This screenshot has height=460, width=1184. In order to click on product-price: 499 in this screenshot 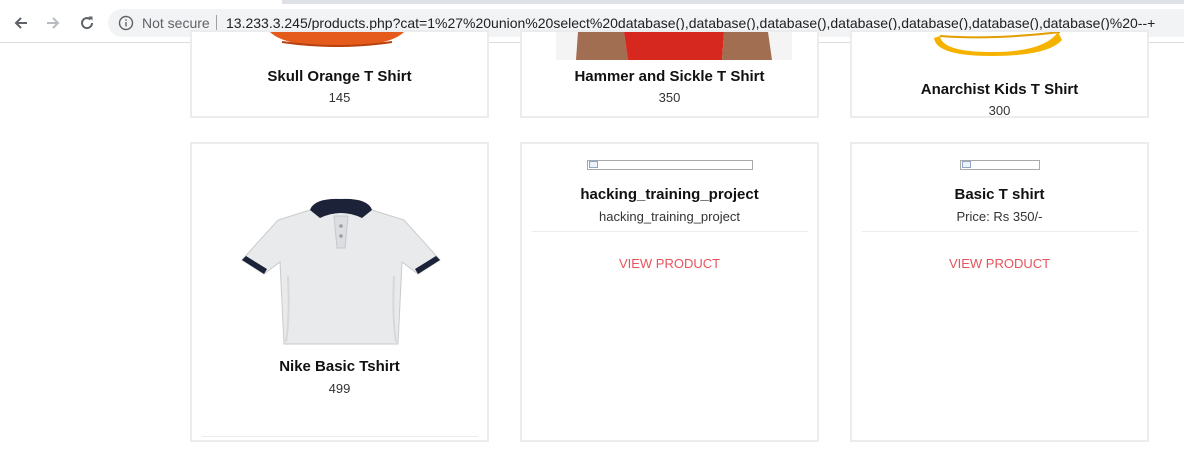, I will do `click(339, 388)`.